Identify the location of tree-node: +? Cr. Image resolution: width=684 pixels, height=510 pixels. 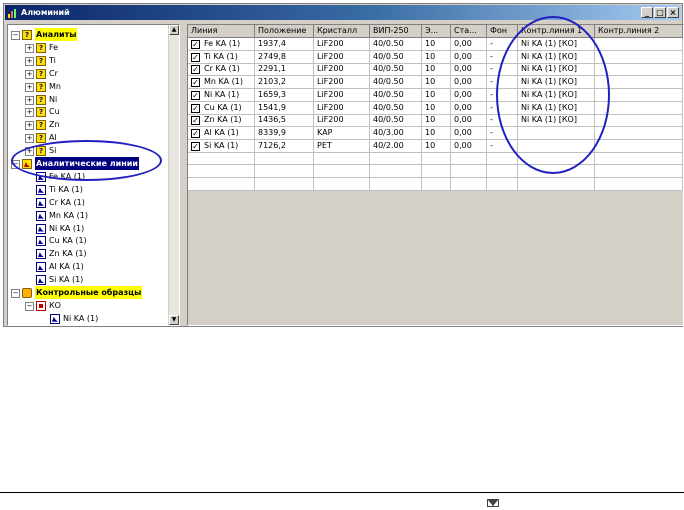
(88, 73).